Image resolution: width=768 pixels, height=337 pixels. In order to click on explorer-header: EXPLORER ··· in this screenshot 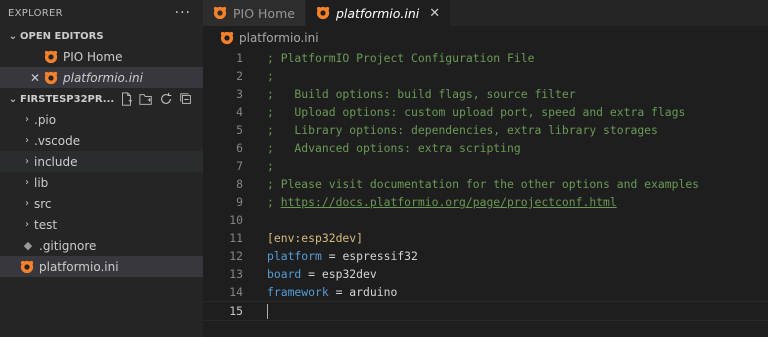, I will do `click(101, 13)`.